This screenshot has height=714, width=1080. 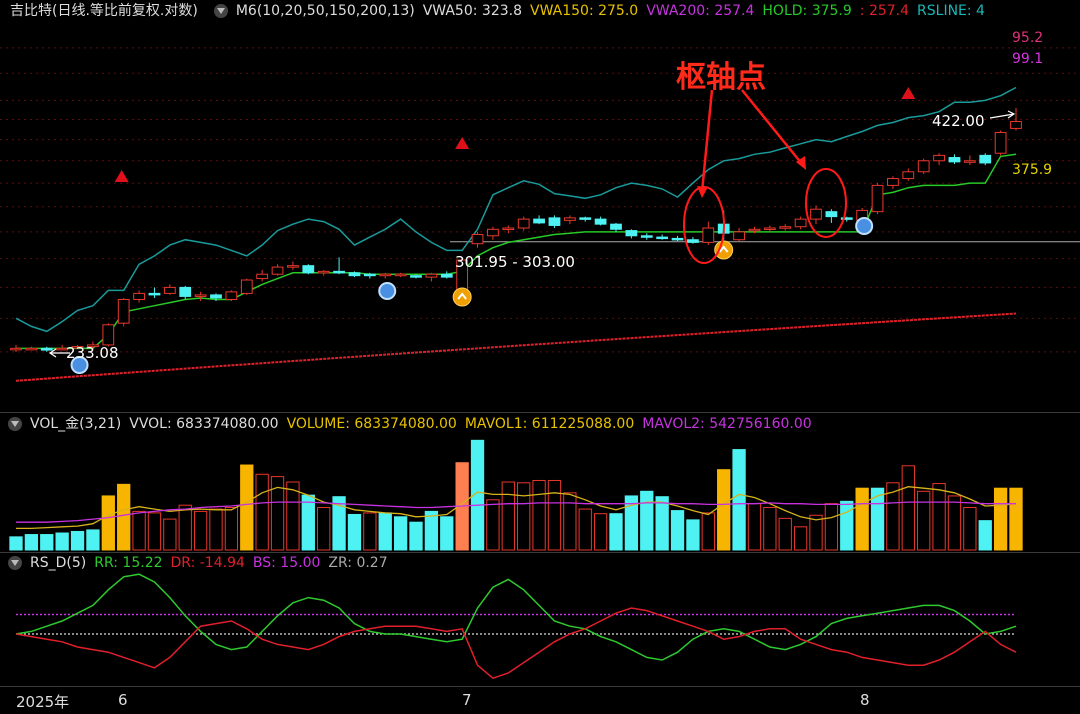 I want to click on rs-panel, so click(x=516, y=626).